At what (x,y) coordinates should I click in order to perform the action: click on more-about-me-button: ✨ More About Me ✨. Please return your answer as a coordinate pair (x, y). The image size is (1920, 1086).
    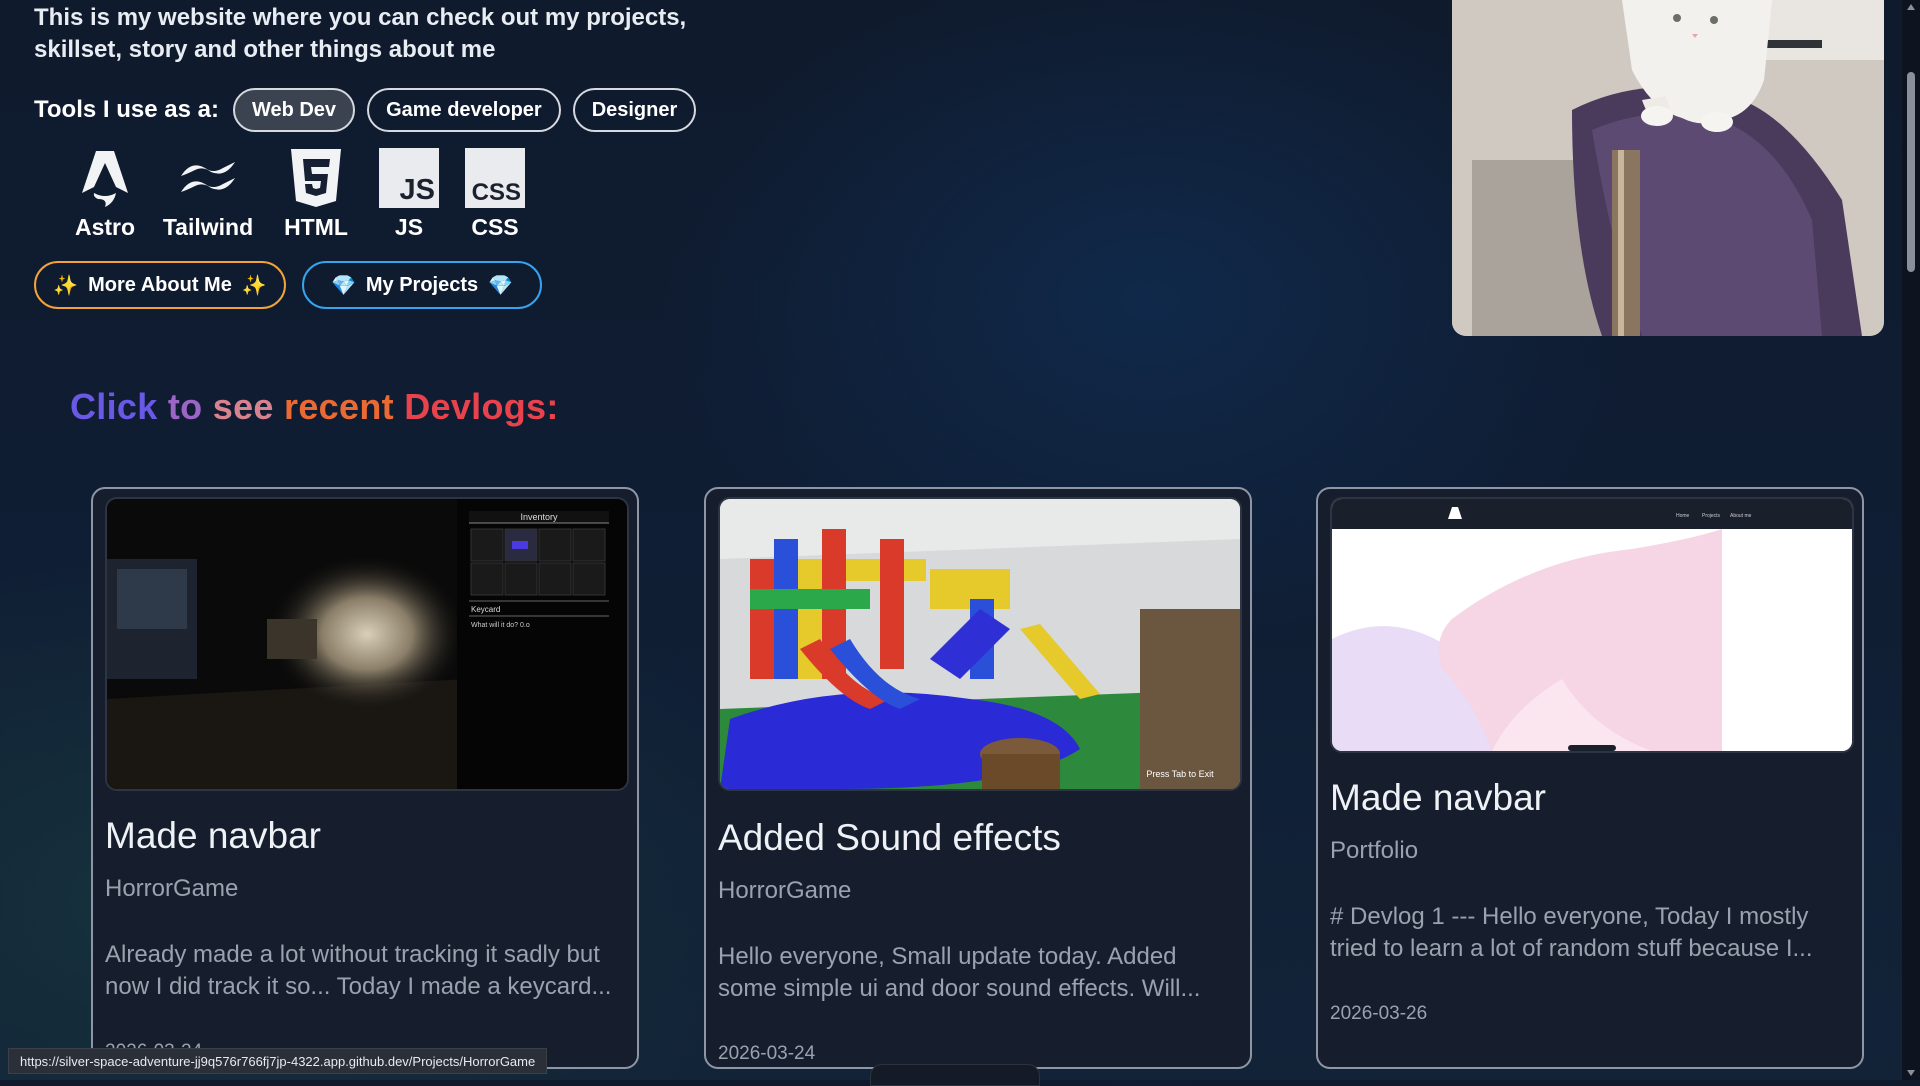
    Looking at the image, I should click on (160, 285).